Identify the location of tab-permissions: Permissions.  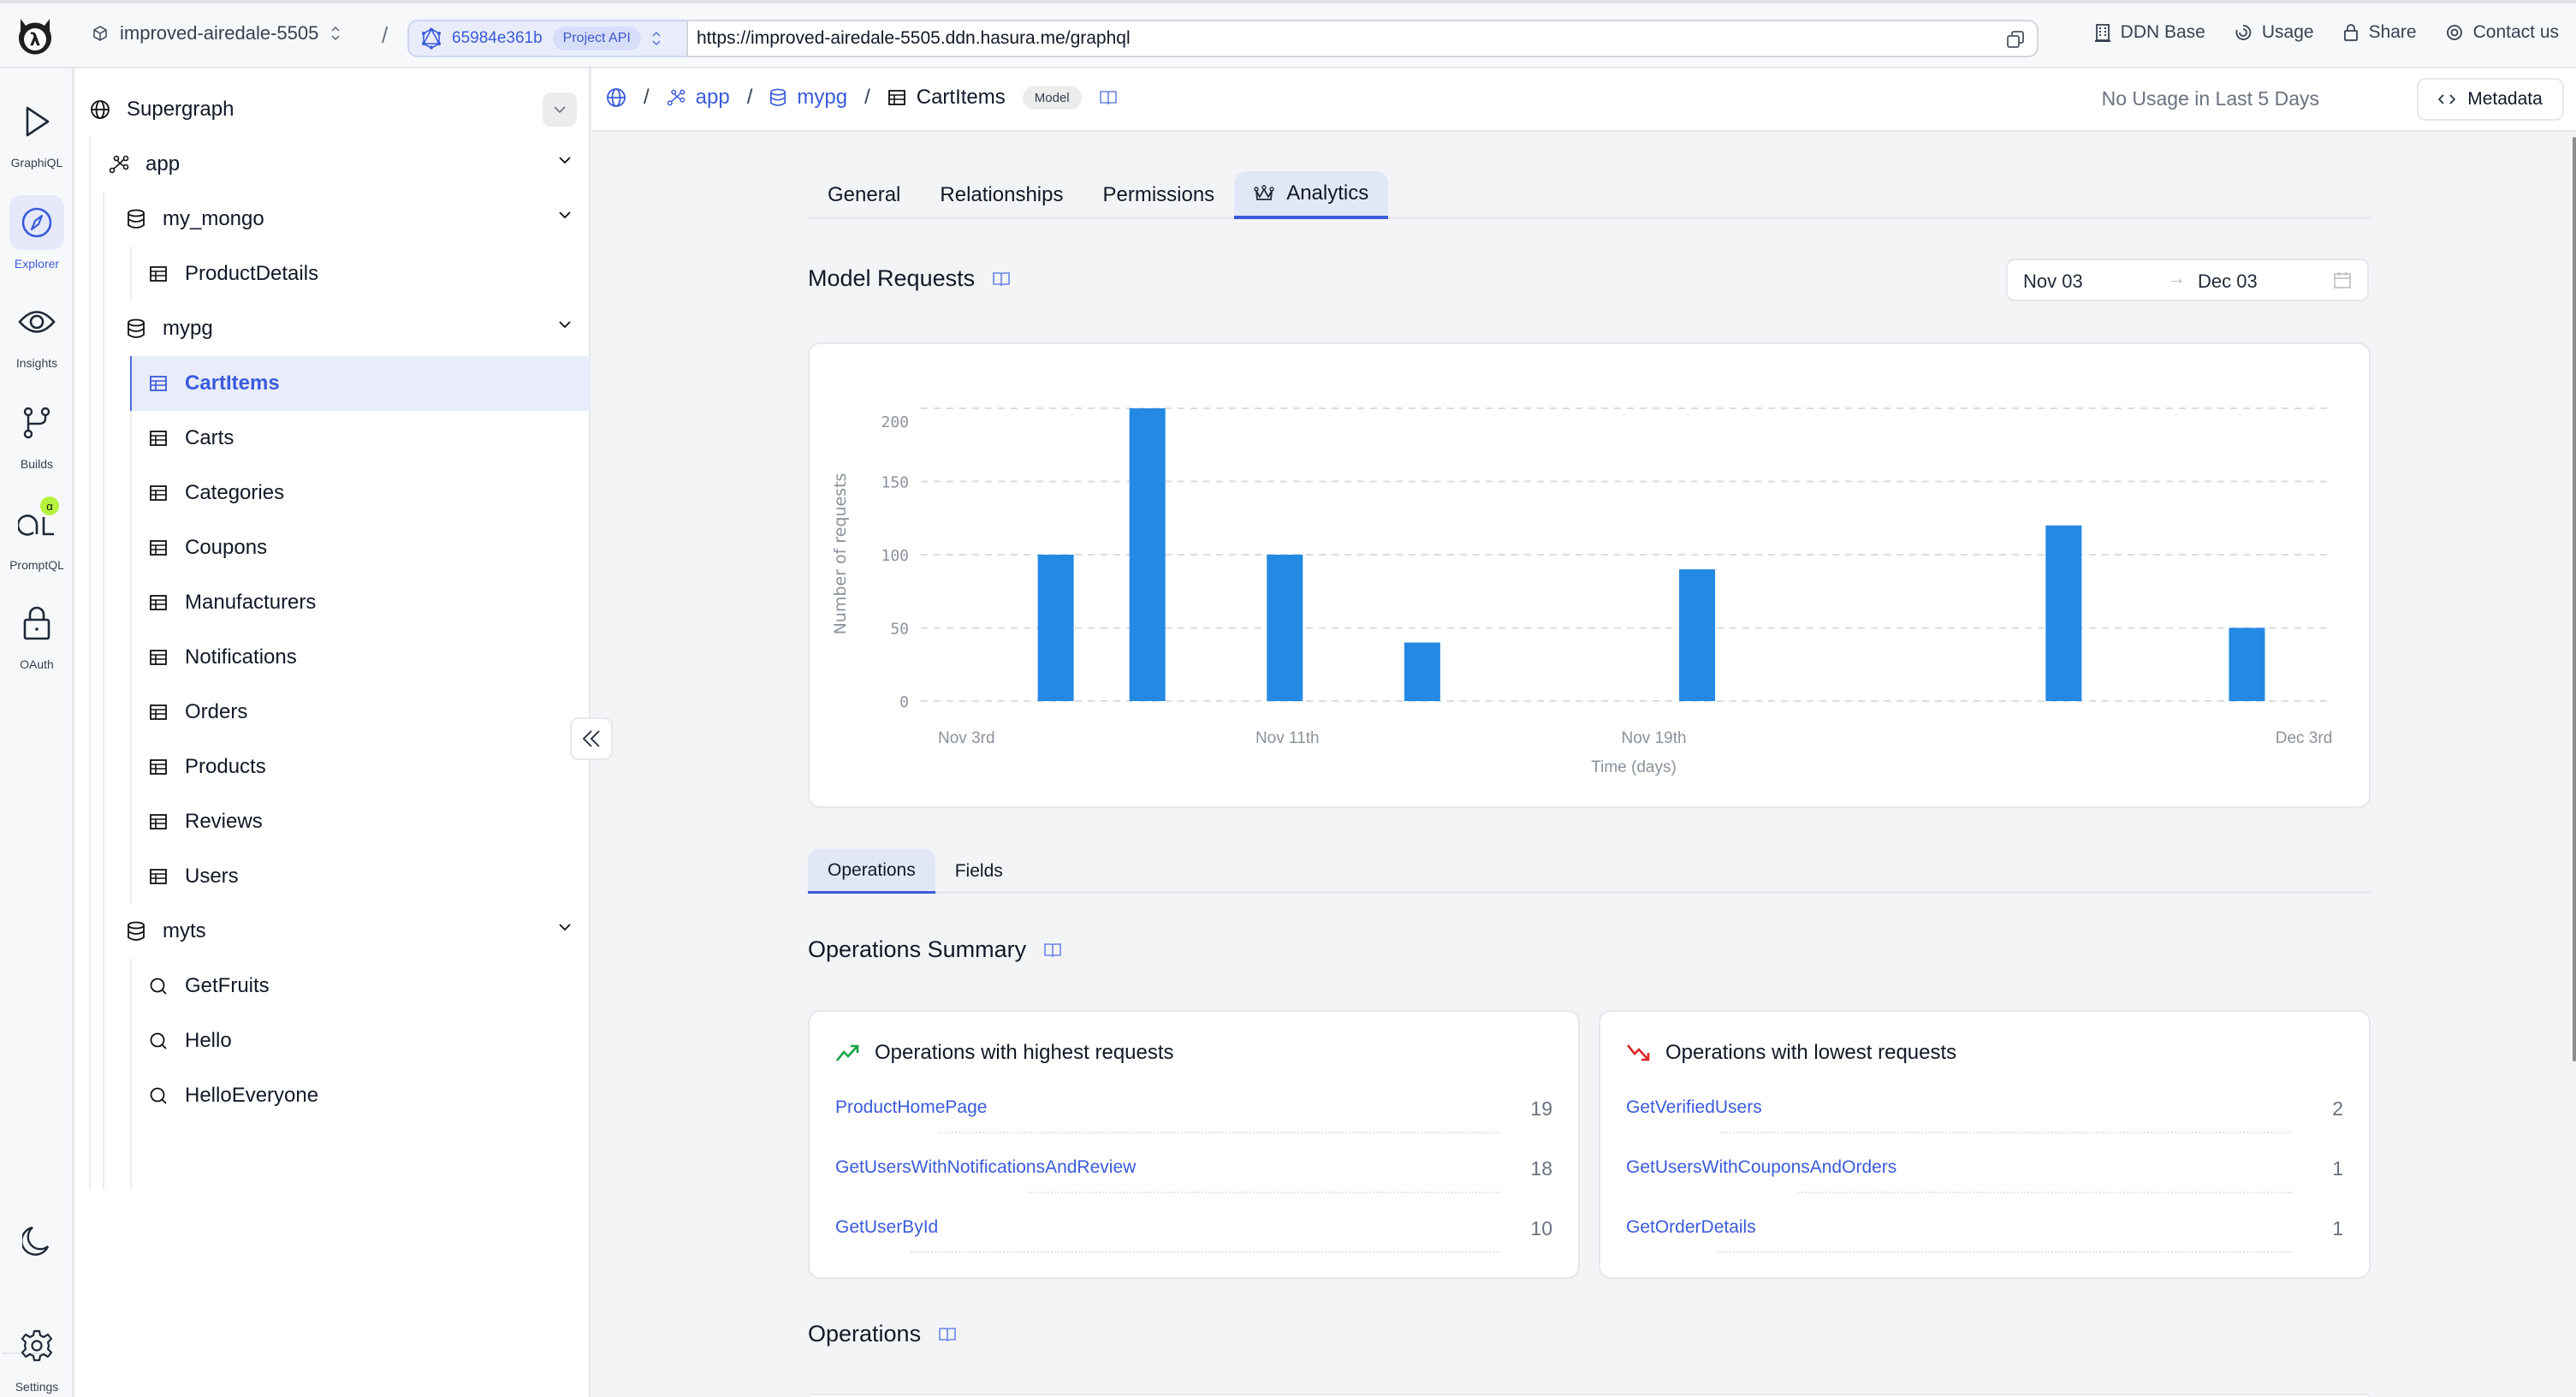
(1158, 195).